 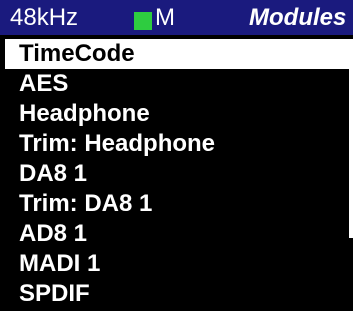 What do you see at coordinates (179, 54) in the screenshot?
I see `menu-item-timecode: TimeCode` at bounding box center [179, 54].